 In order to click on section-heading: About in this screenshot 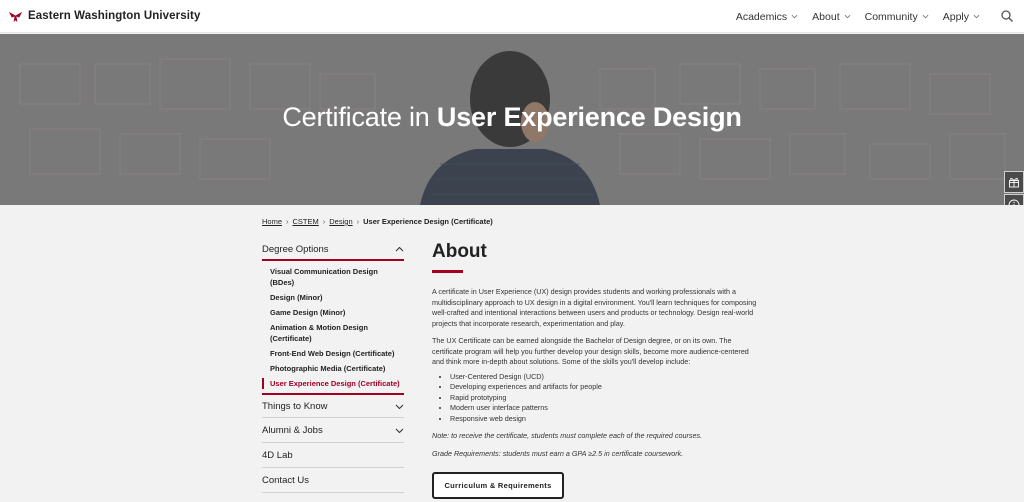, I will do `click(459, 251)`.